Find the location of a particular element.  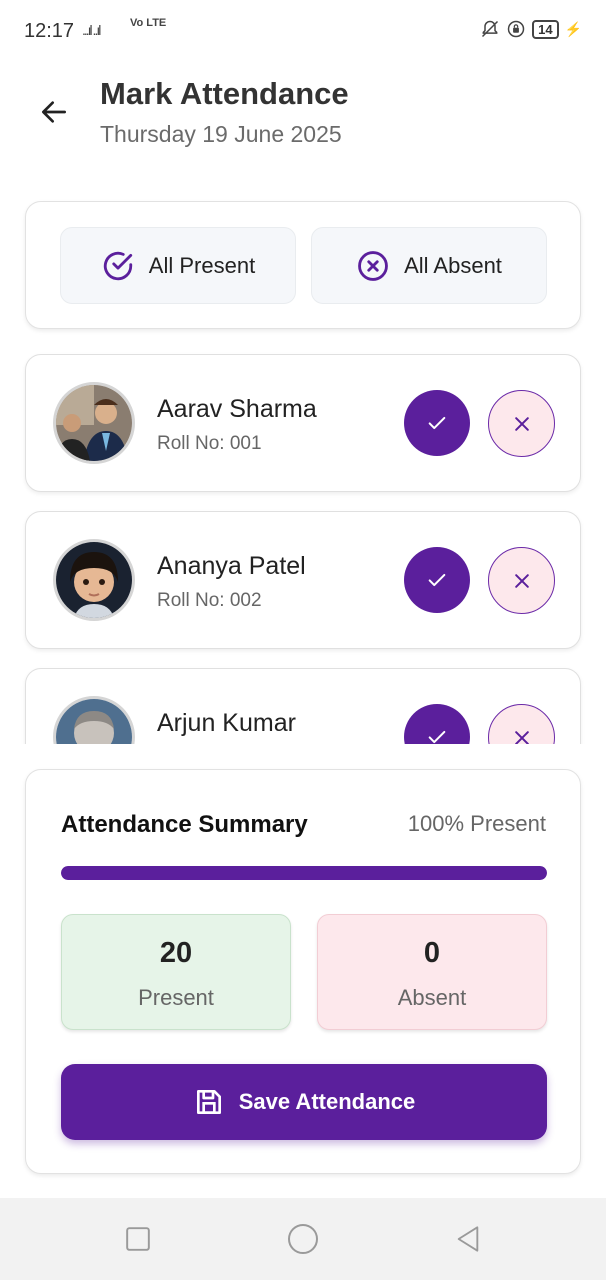

system-nav-bar is located at coordinates (303, 1239).